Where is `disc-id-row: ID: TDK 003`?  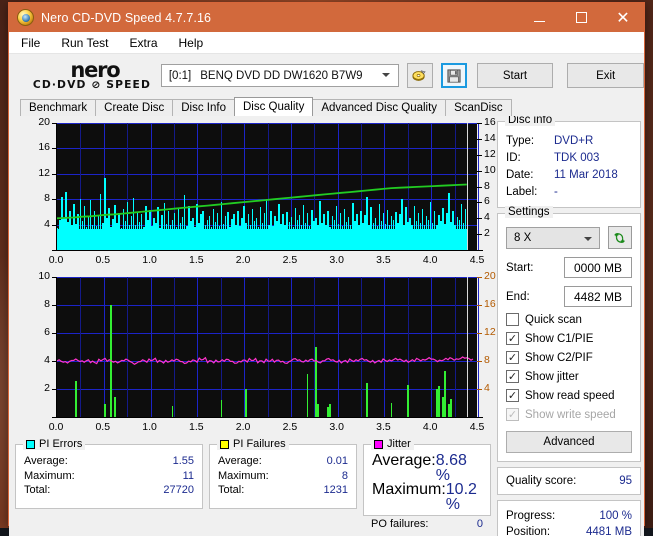
disc-id-row: ID: TDK 003 is located at coordinates (569, 158).